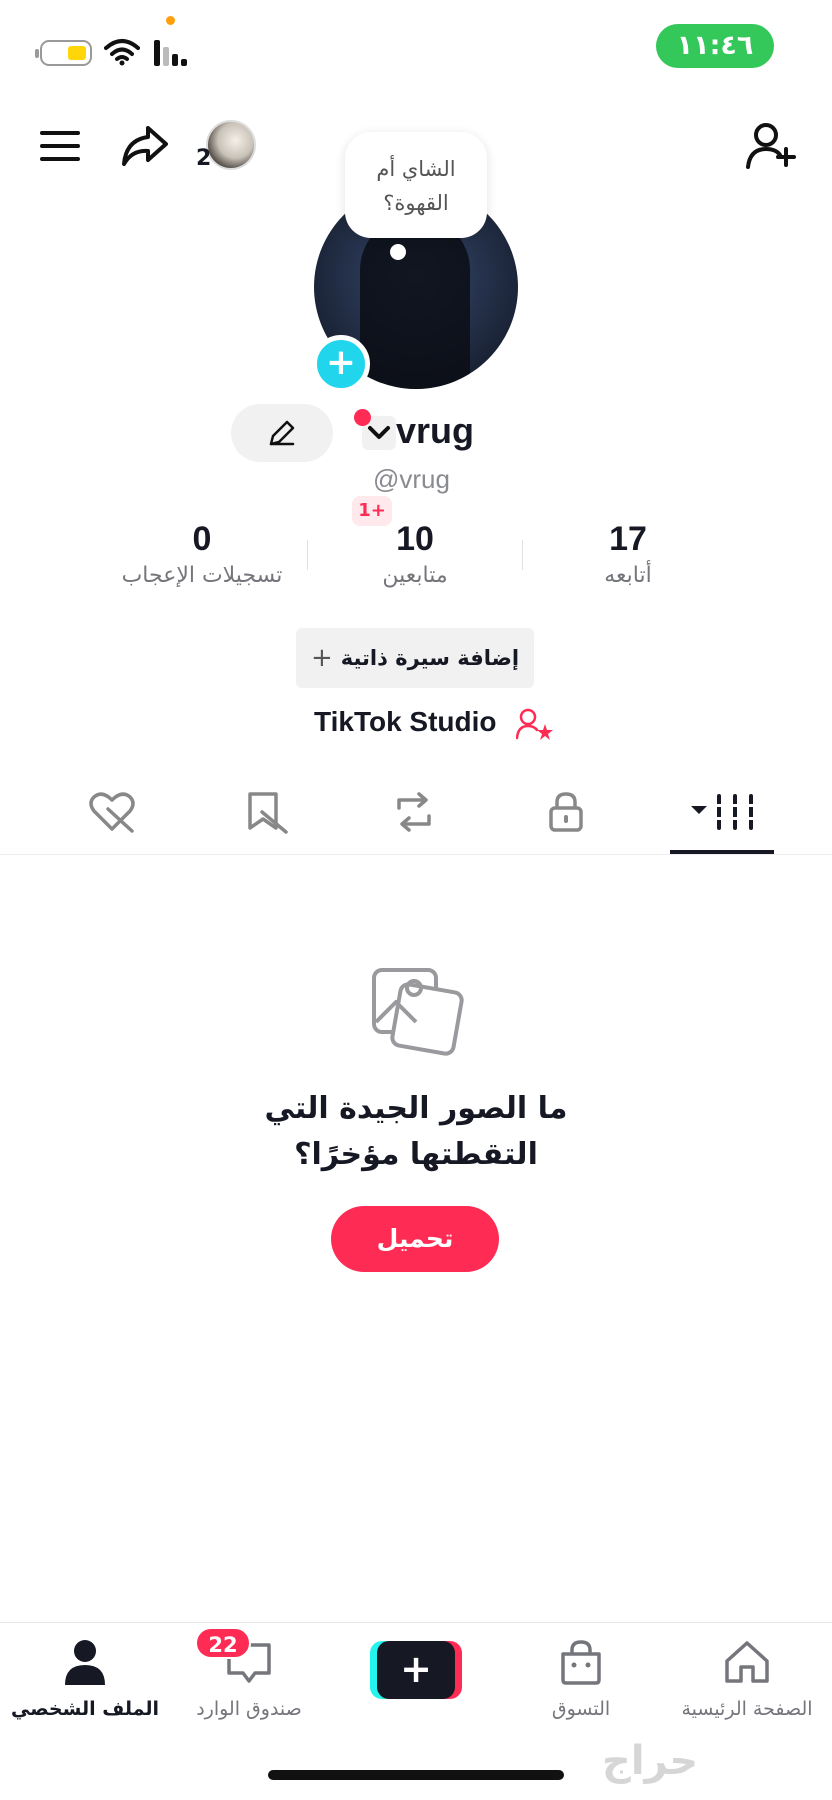 Image resolution: width=832 pixels, height=1800 pixels. I want to click on repost-icon, so click(414, 812).